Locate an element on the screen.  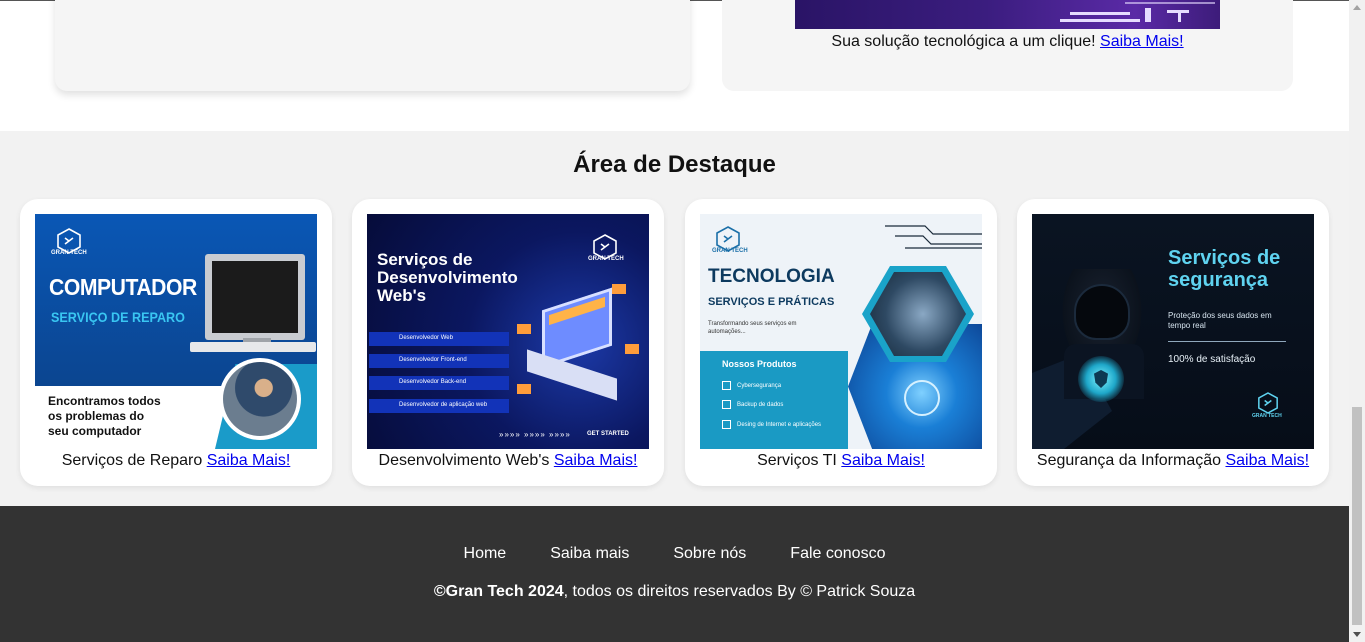
description-line-2: tempo real is located at coordinates (1187, 325).